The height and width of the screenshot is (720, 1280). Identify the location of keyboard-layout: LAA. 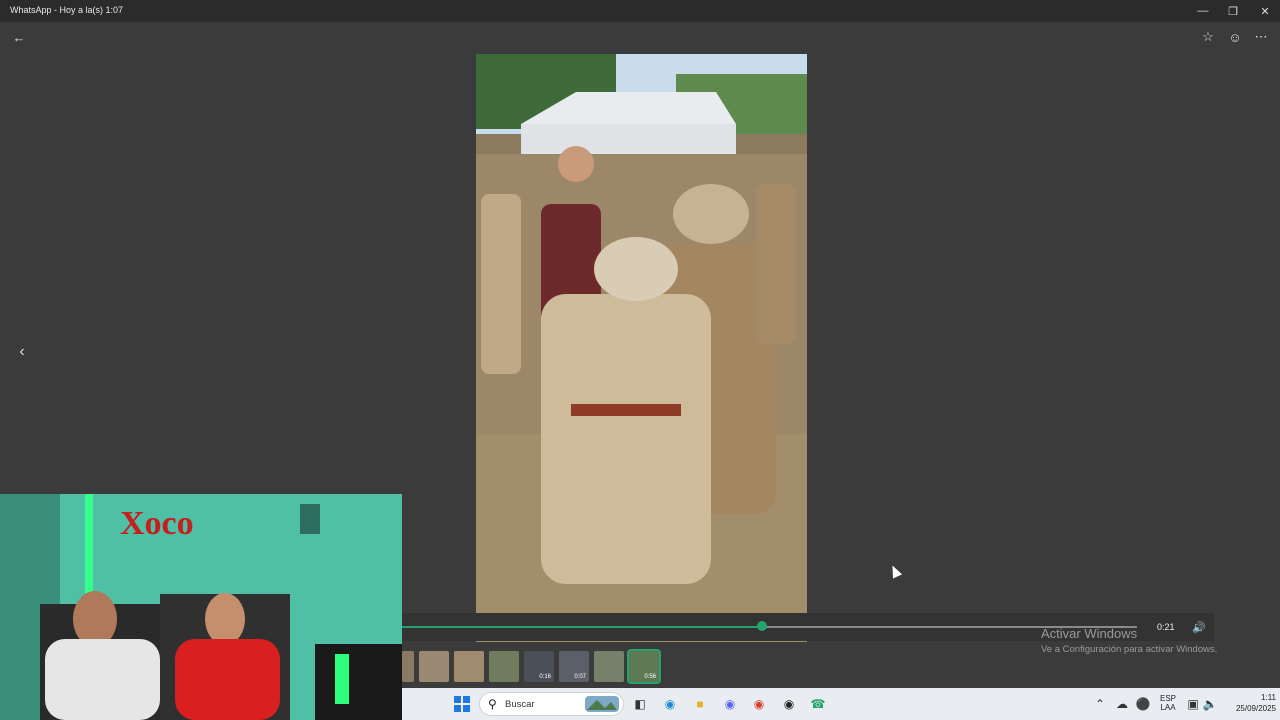
(1168, 707).